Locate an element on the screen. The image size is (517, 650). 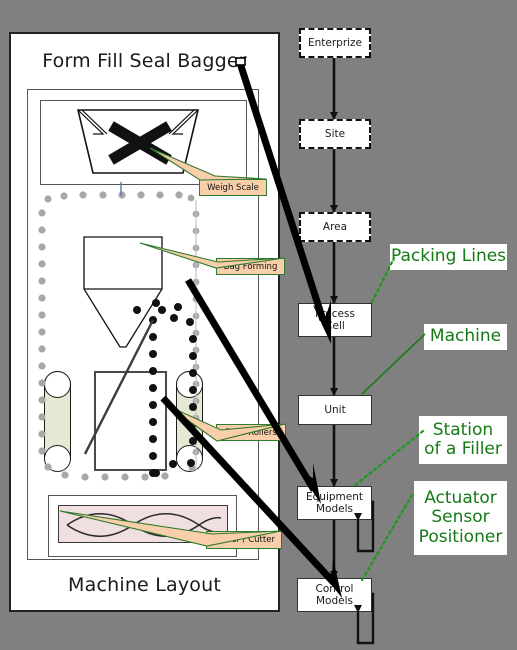
node-label: Unit is located at coordinates (335, 409).